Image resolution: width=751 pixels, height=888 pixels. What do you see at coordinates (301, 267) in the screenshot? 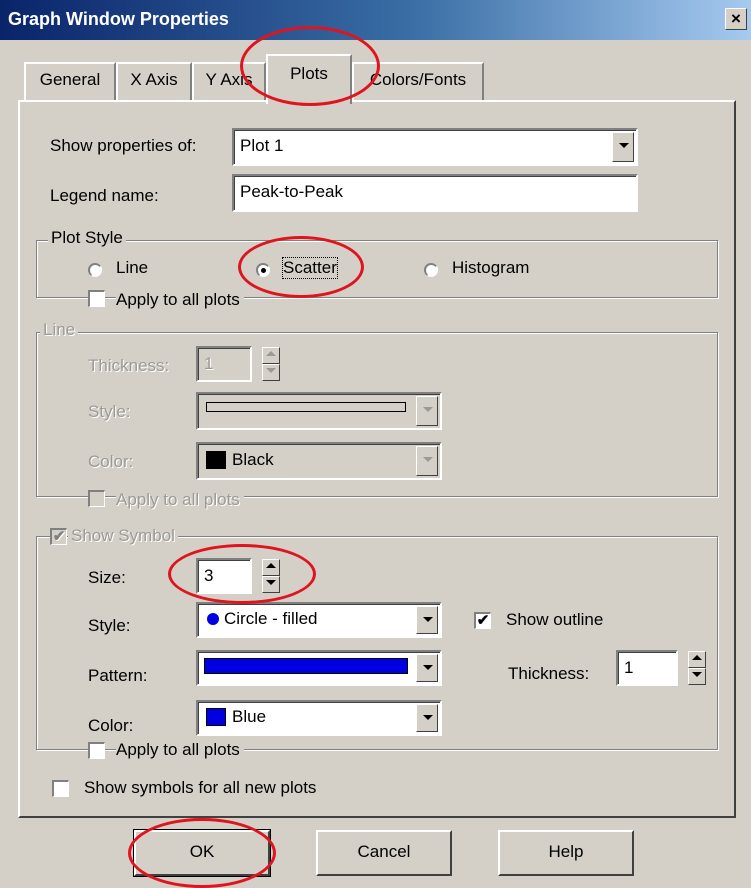
I see `annotation-circle-scatter` at bounding box center [301, 267].